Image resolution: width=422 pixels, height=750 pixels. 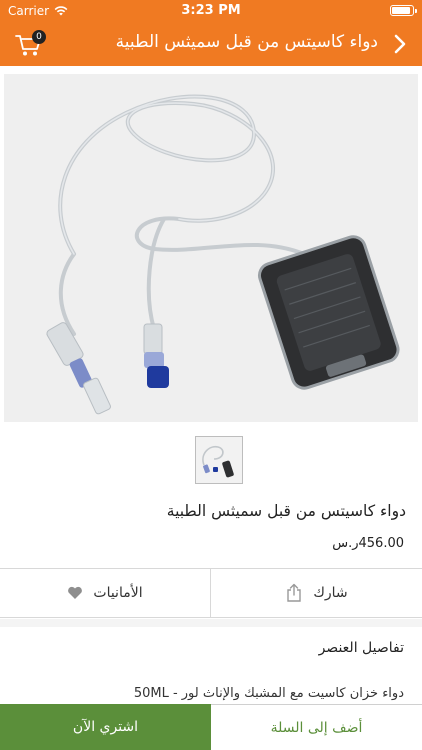 What do you see at coordinates (294, 592) in the screenshot?
I see `share-icon` at bounding box center [294, 592].